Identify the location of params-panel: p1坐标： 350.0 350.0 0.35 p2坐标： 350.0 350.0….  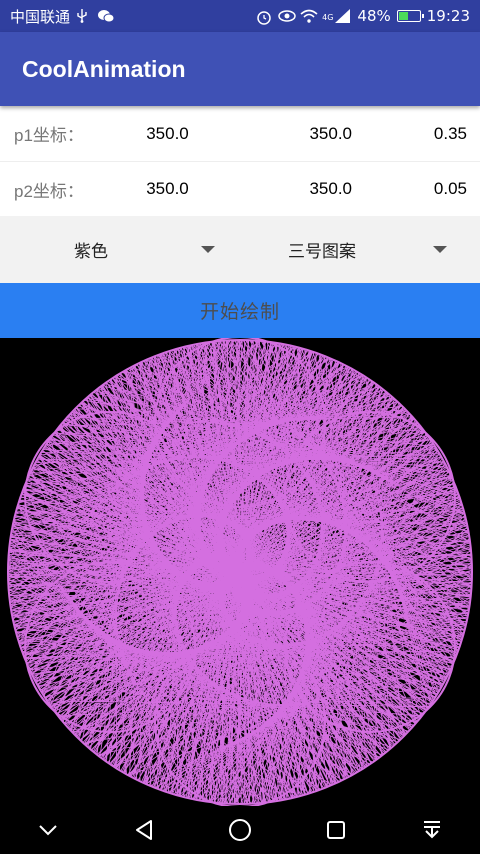
(240, 161).